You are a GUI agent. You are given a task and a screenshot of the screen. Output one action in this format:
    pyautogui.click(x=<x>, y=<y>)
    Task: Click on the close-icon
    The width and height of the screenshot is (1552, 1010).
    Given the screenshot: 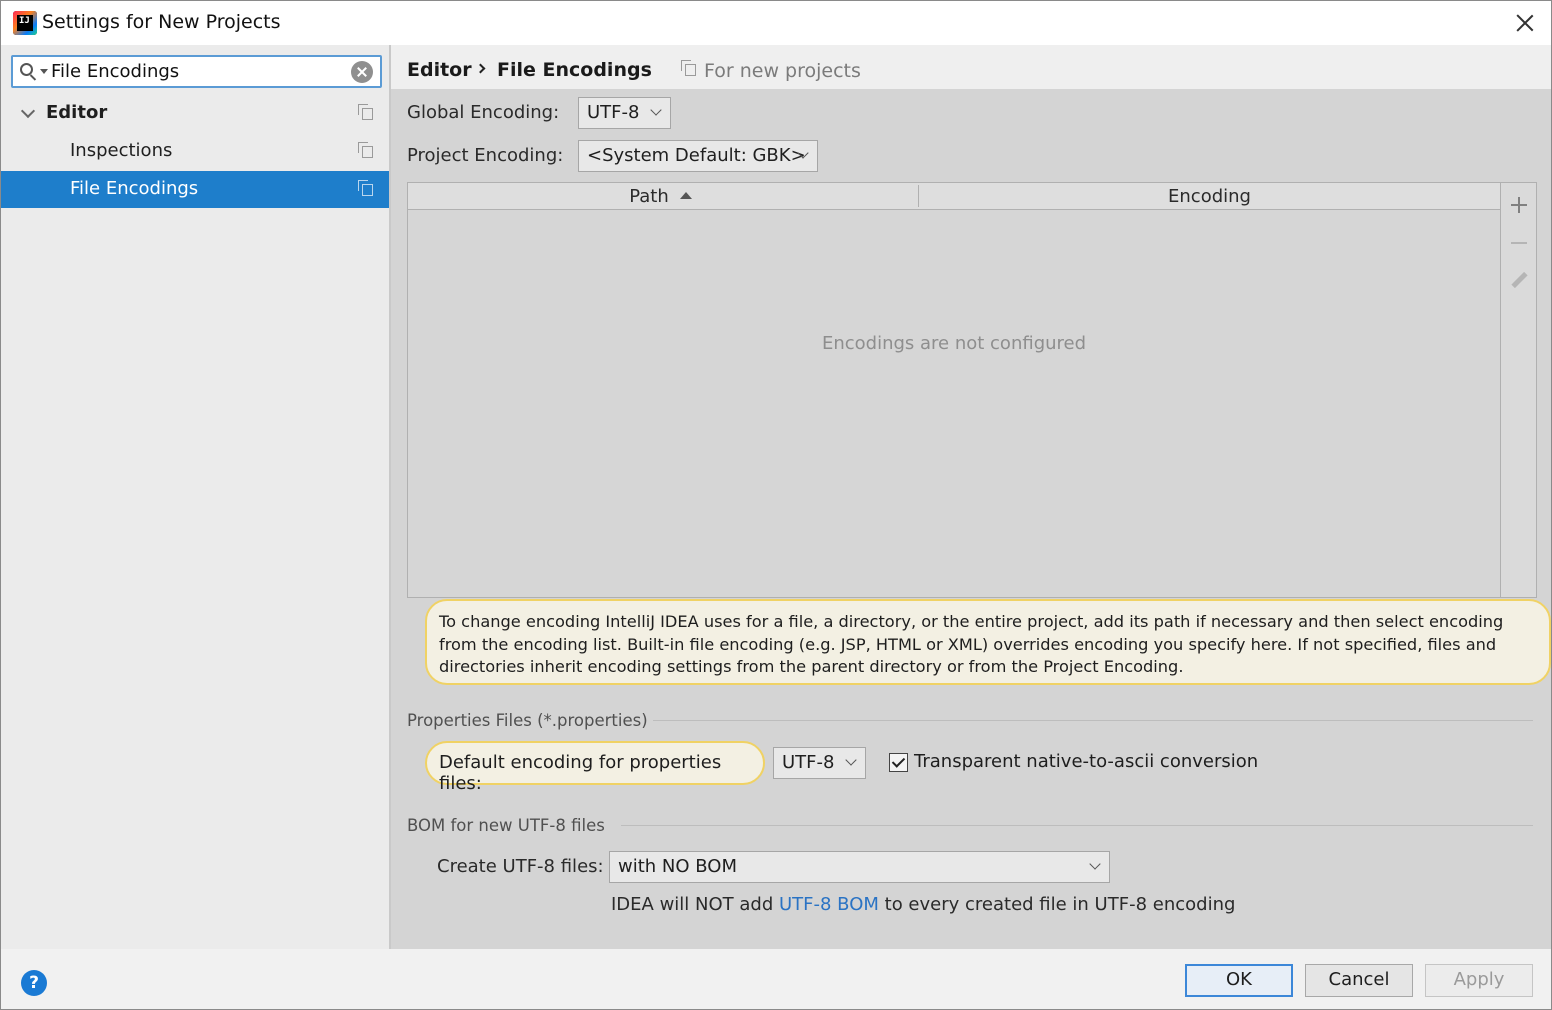 What is the action you would take?
    pyautogui.click(x=1525, y=23)
    